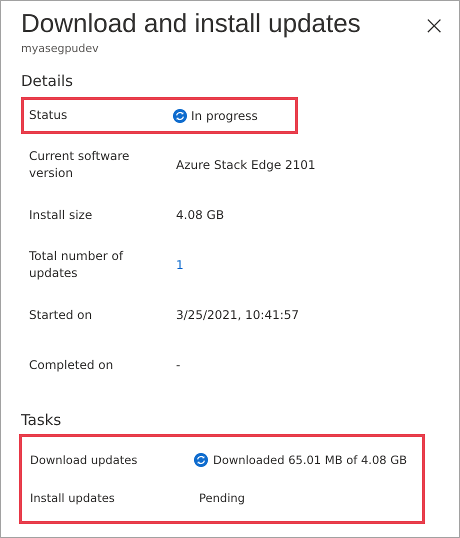 The height and width of the screenshot is (538, 460). I want to click on field-label: Total number of updates, so click(76, 265).